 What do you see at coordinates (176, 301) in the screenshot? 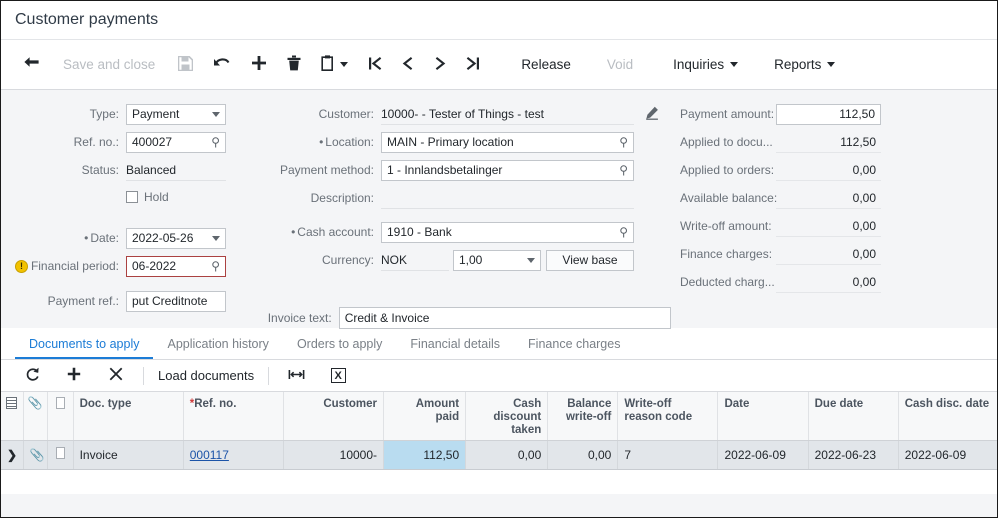
I see `payment-ref-input: put Creditnote` at bounding box center [176, 301].